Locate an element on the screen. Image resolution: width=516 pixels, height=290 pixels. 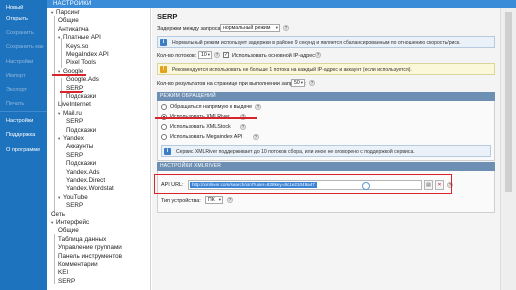
tree-node: Управление группами is located at coordinates (90, 247).